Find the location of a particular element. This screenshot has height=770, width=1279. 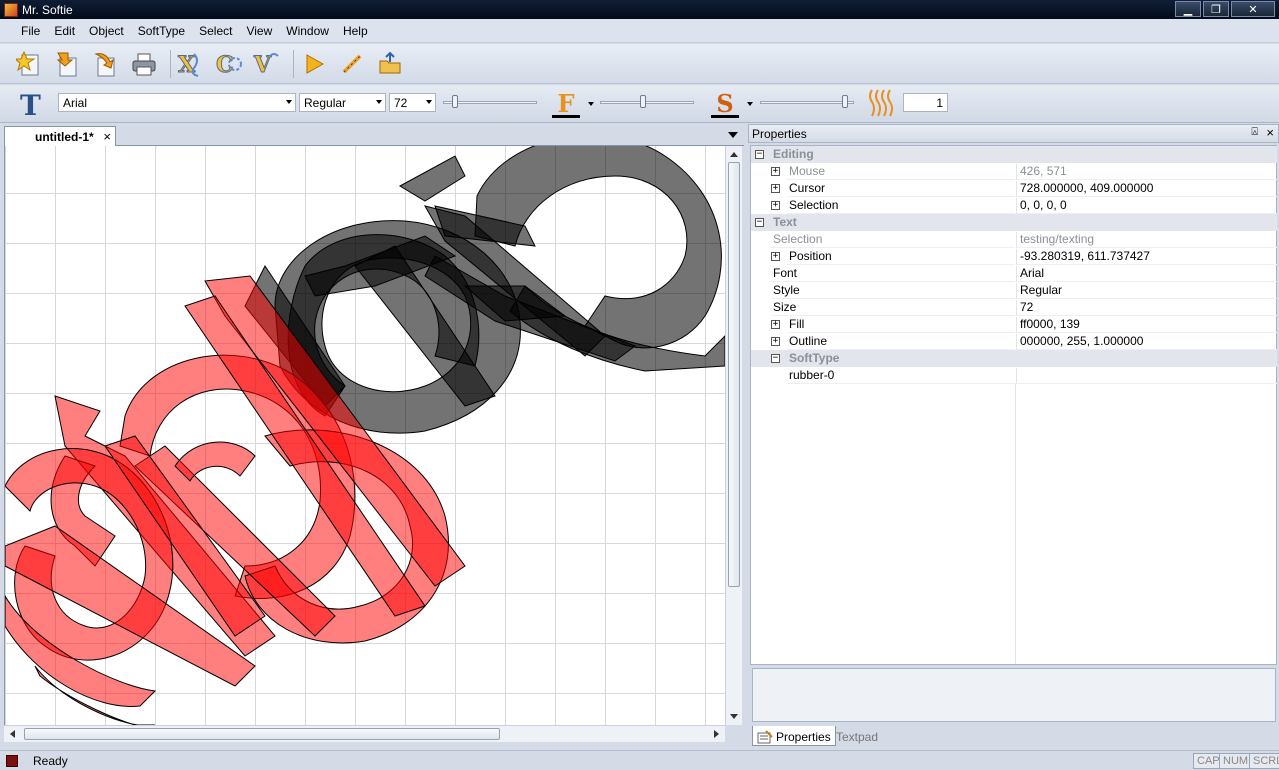

scroll-left-icon is located at coordinates (12, 734).